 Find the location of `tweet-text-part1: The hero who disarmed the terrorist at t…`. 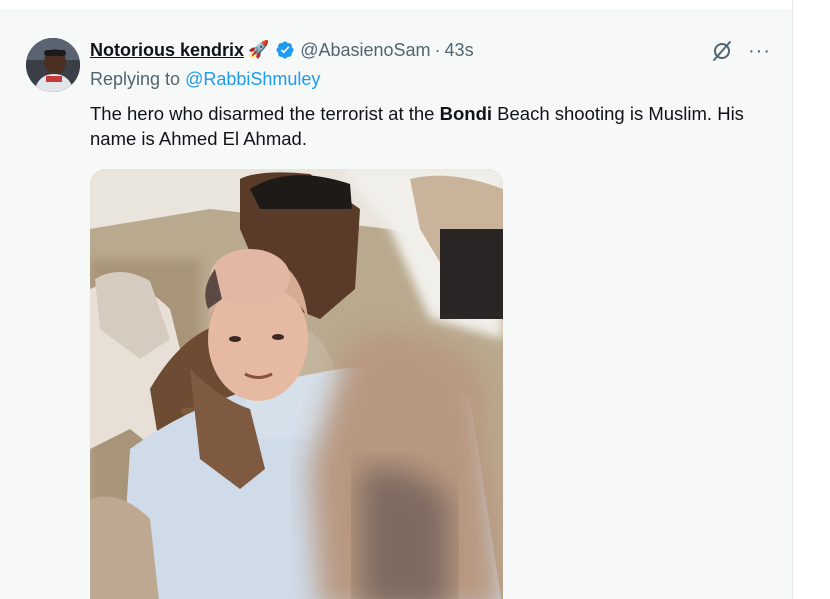

tweet-text-part1: The hero who disarmed the terrorist at t… is located at coordinates (265, 113).